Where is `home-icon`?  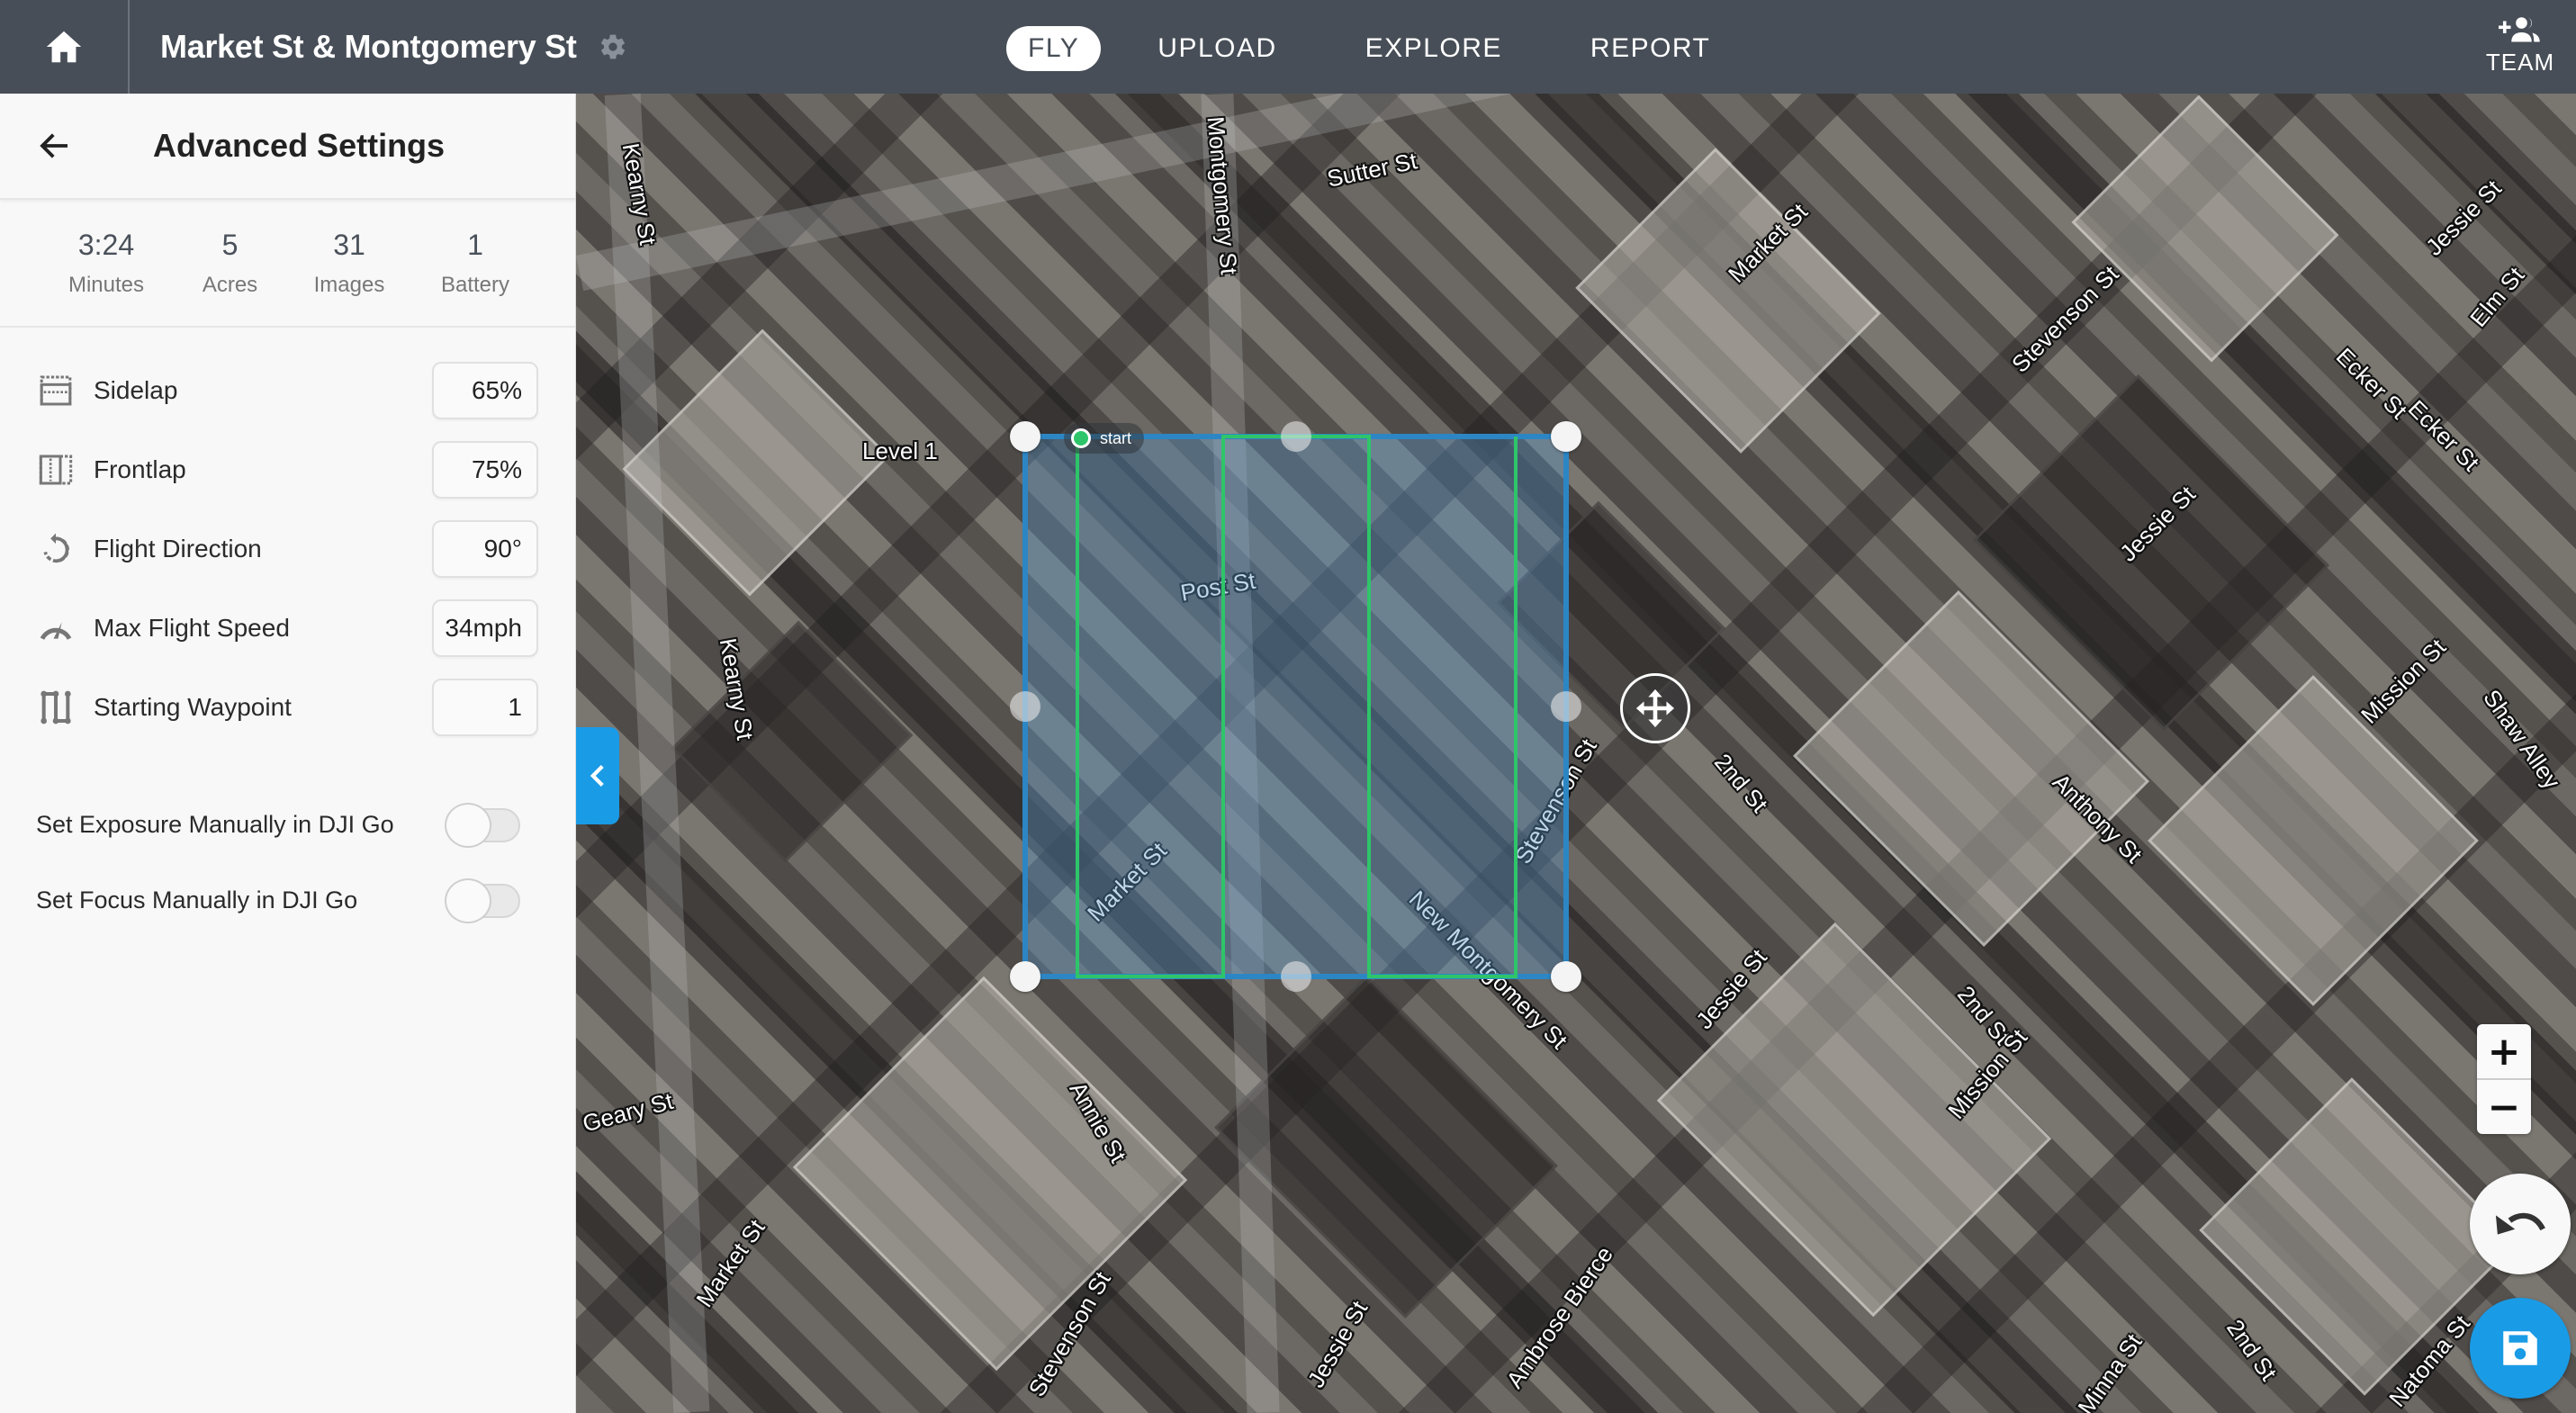
home-icon is located at coordinates (64, 47).